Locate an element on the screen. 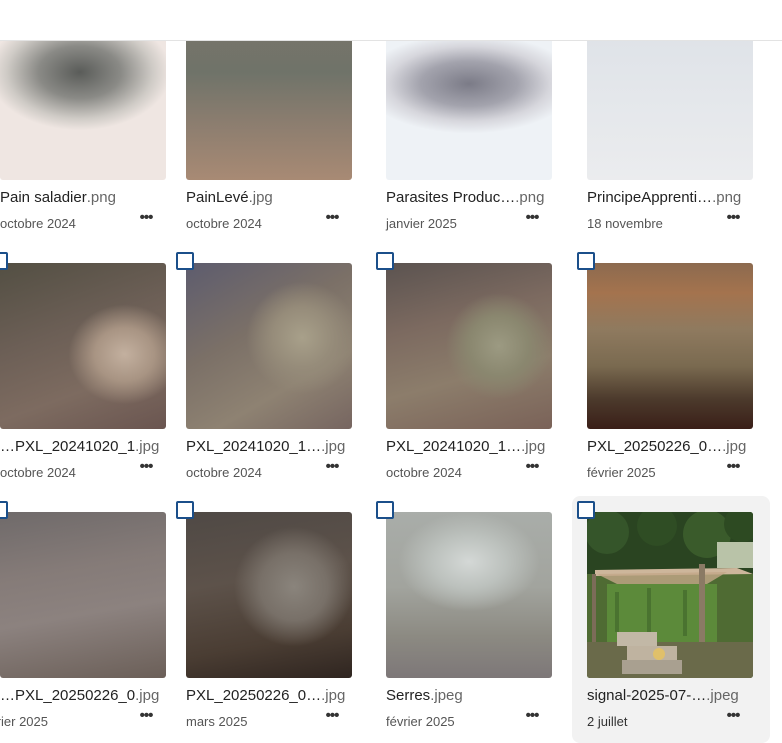  file-tile: Serres .jpeg février 2025 ••• is located at coordinates (470, 619).